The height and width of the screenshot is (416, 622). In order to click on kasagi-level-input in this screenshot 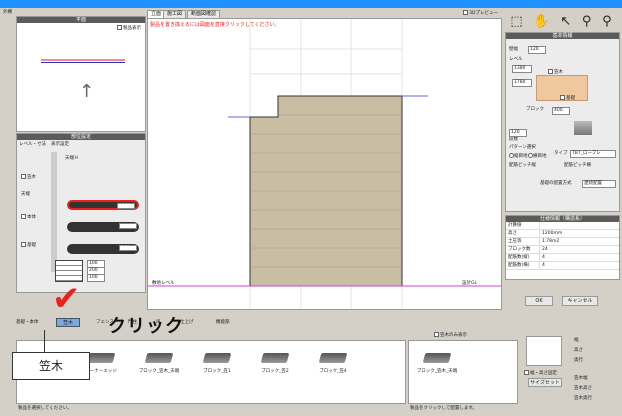, I will do `click(128, 226)`.